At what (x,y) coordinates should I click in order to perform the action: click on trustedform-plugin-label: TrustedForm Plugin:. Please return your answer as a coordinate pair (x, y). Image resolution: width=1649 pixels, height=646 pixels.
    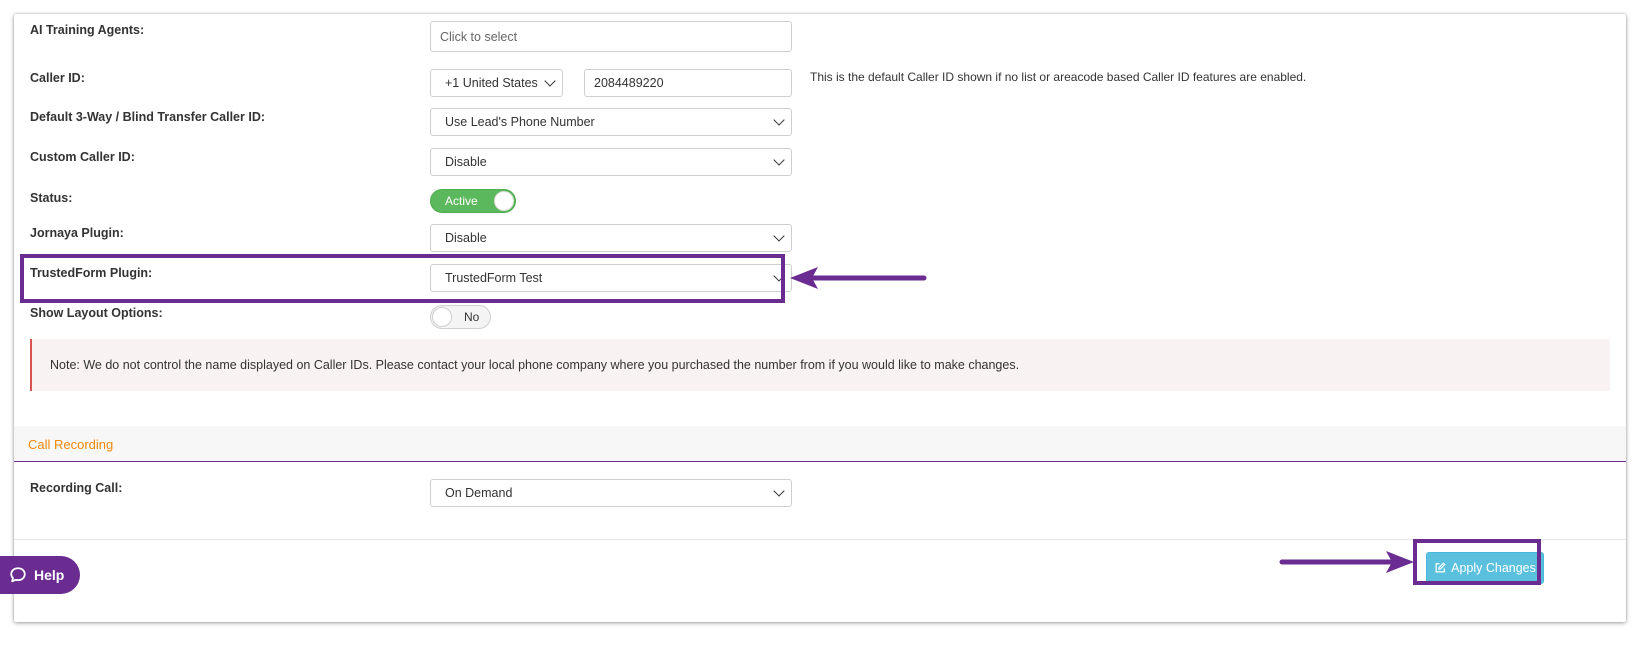
    Looking at the image, I should click on (91, 273).